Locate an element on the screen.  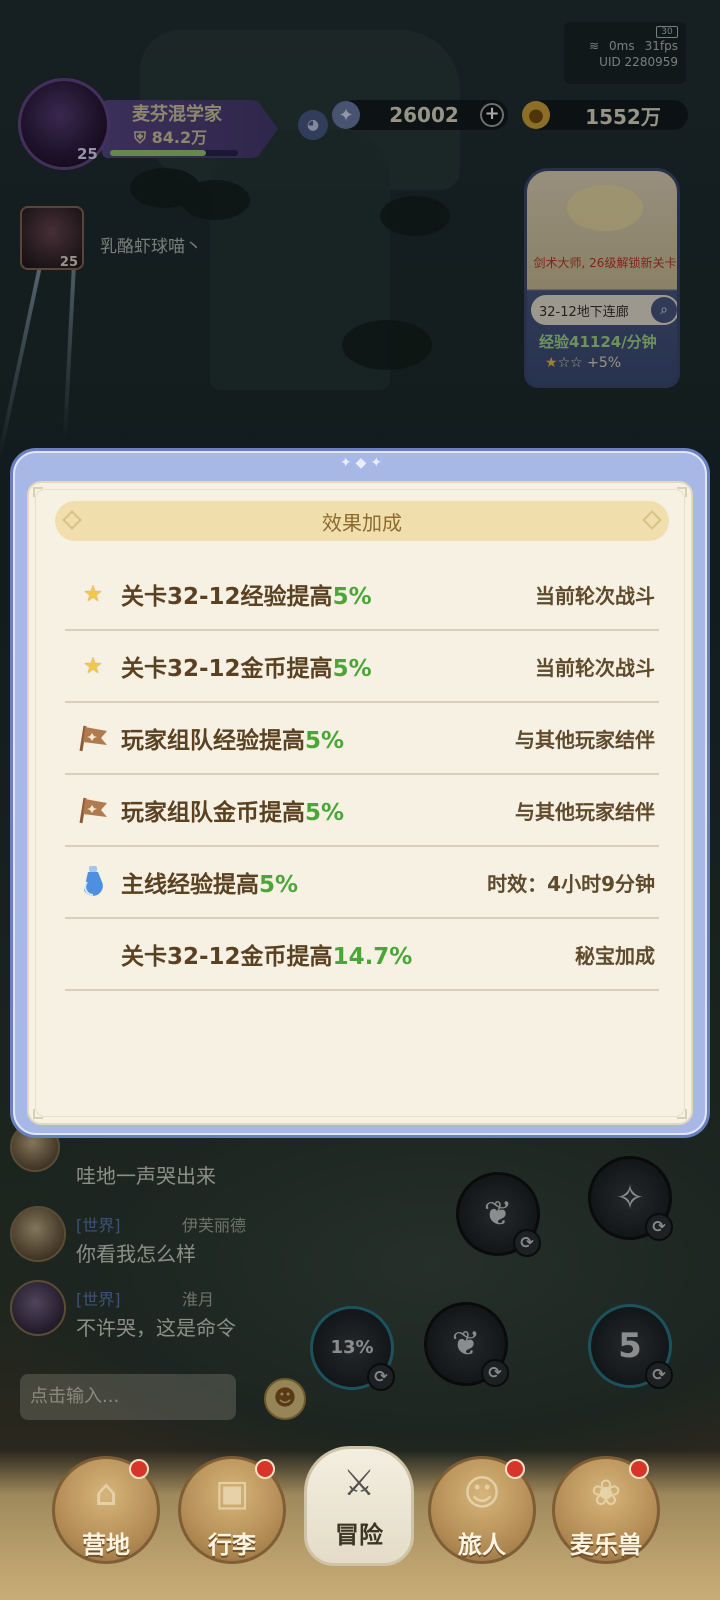
nav-label: 行李 is located at coordinates (232, 1545).